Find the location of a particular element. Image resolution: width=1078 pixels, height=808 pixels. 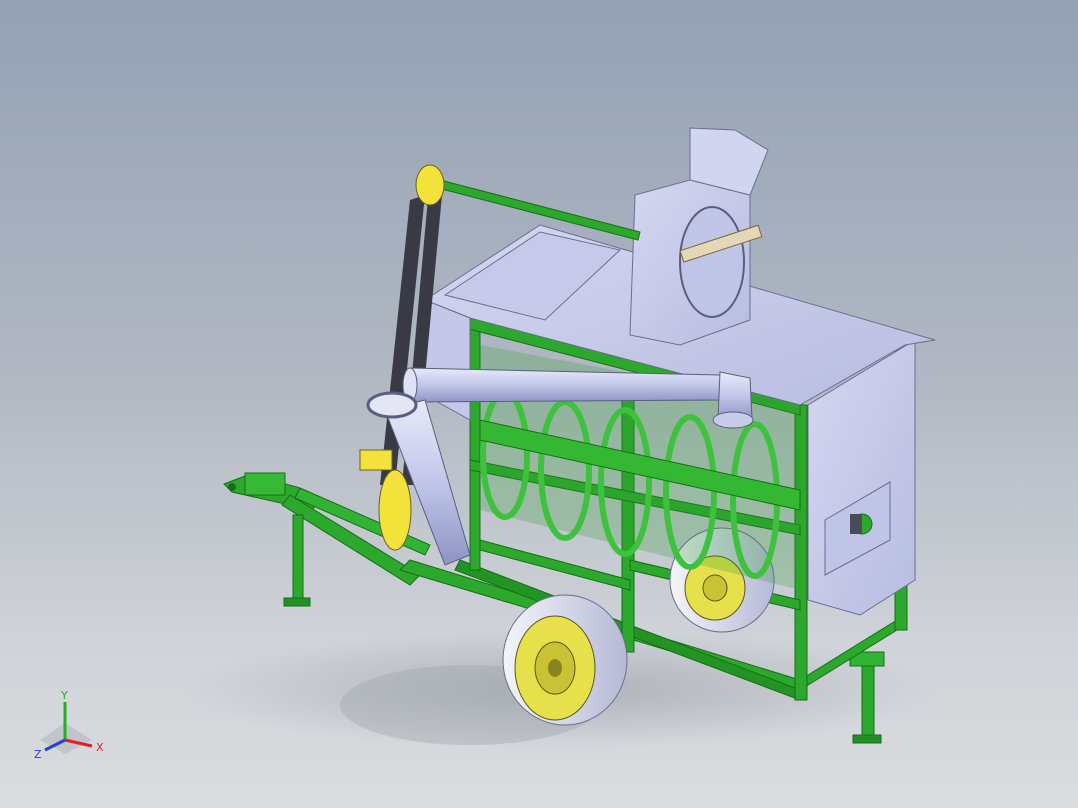

triad-z-label: Z is located at coordinates (38, 754).